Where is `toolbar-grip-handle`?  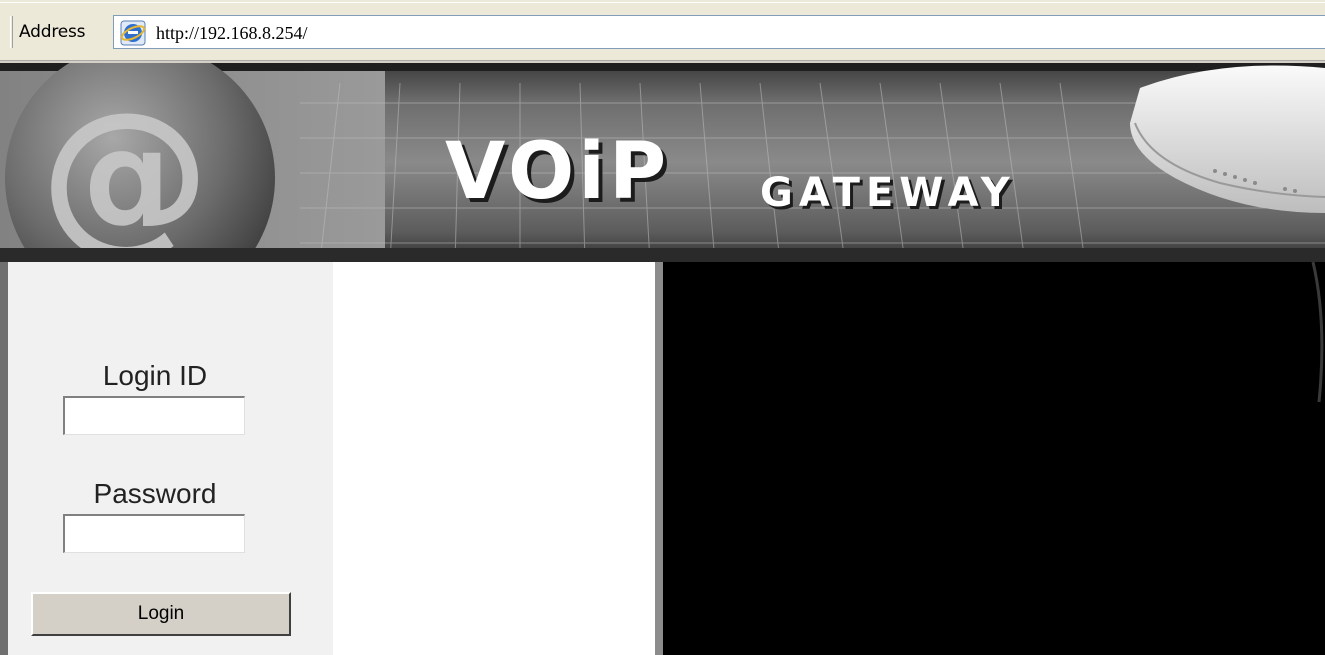 toolbar-grip-handle is located at coordinates (11, 32).